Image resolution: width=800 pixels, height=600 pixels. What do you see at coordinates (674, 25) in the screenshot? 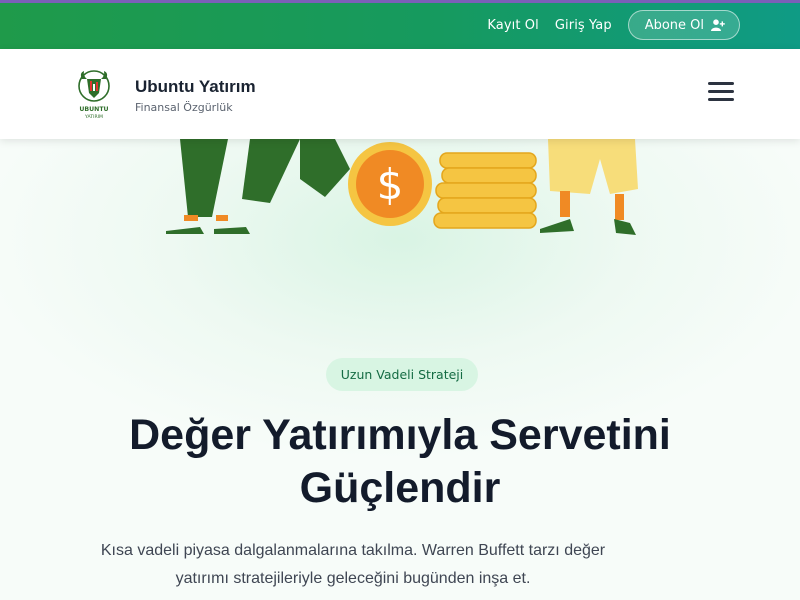
I see `subscribe-label: Abone Ol` at bounding box center [674, 25].